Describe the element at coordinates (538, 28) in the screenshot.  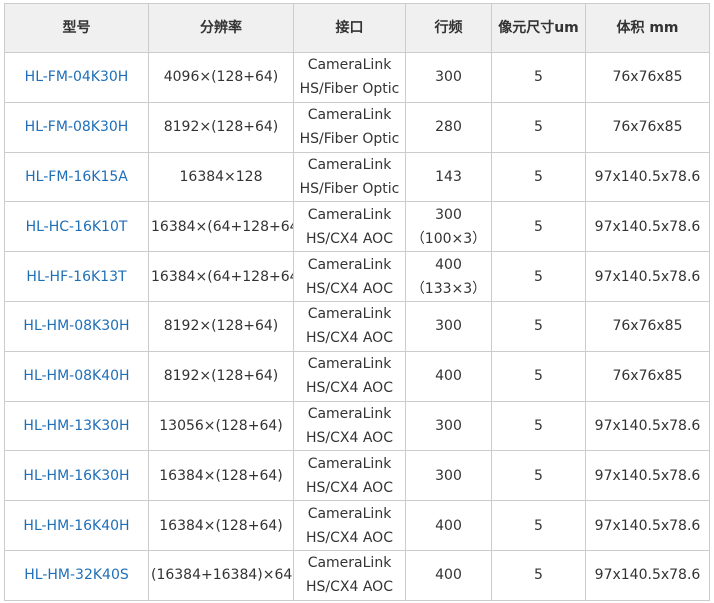
I see `header-pixel-size: 像元尺寸um` at that location.